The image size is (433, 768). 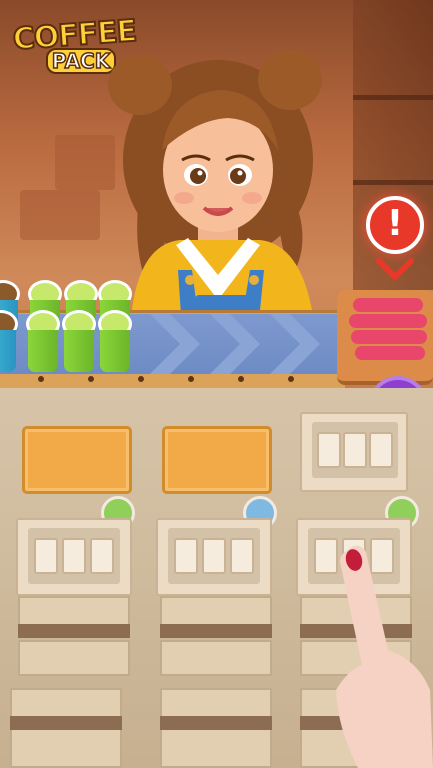 I want to click on cup-box-top, so click(x=354, y=452).